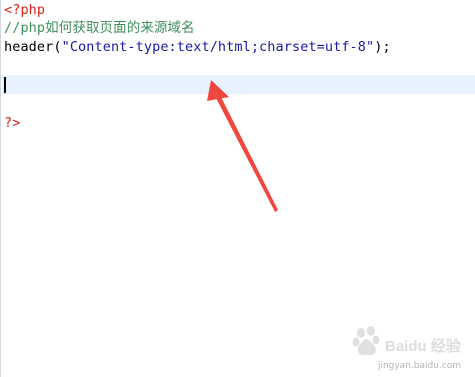 This screenshot has height=377, width=475. I want to click on watermark-brand: Baidu 经验, so click(423, 346).